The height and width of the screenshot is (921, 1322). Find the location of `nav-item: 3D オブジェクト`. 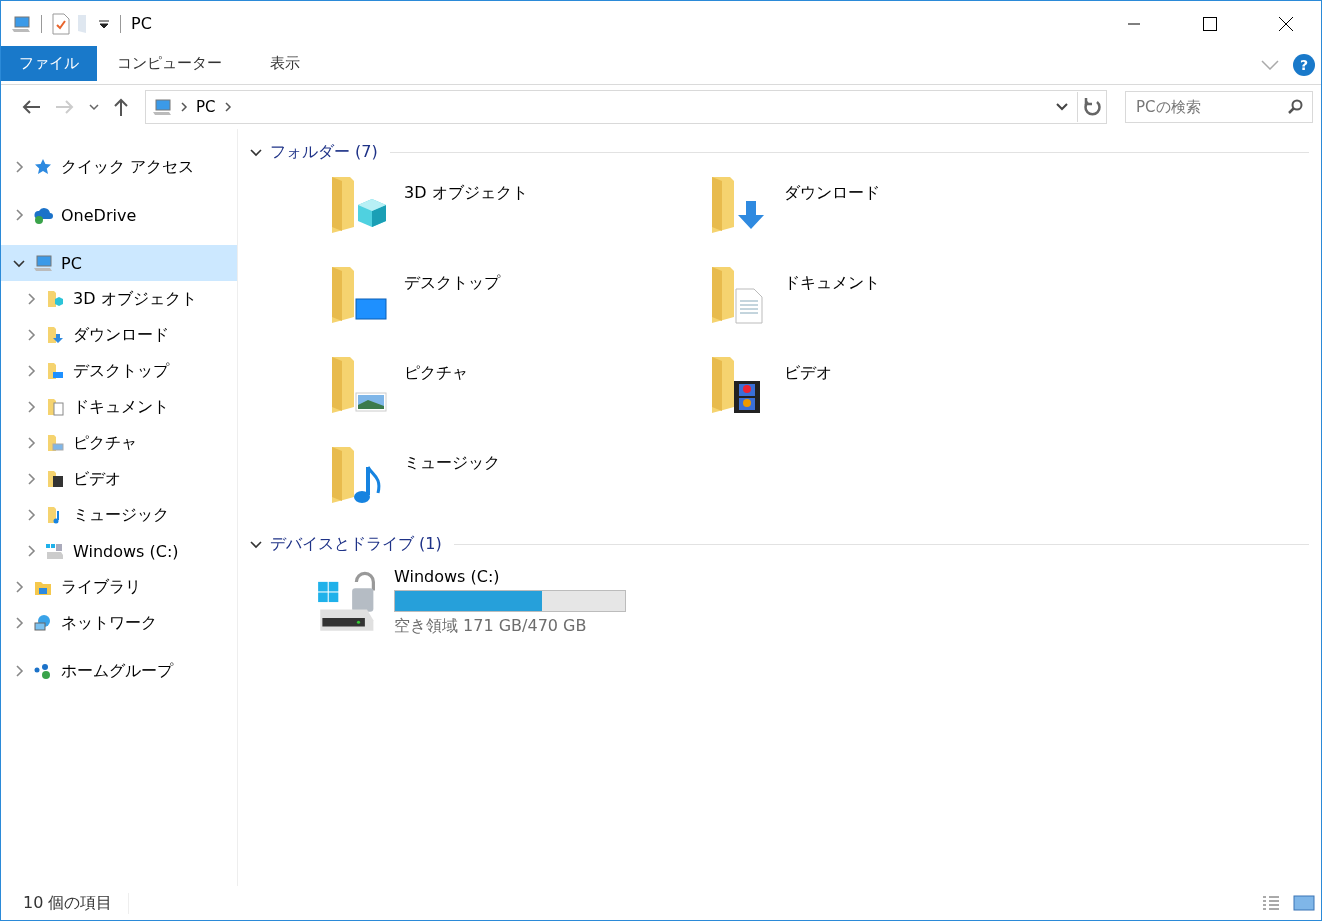

nav-item: 3D オブジェクト is located at coordinates (119, 299).